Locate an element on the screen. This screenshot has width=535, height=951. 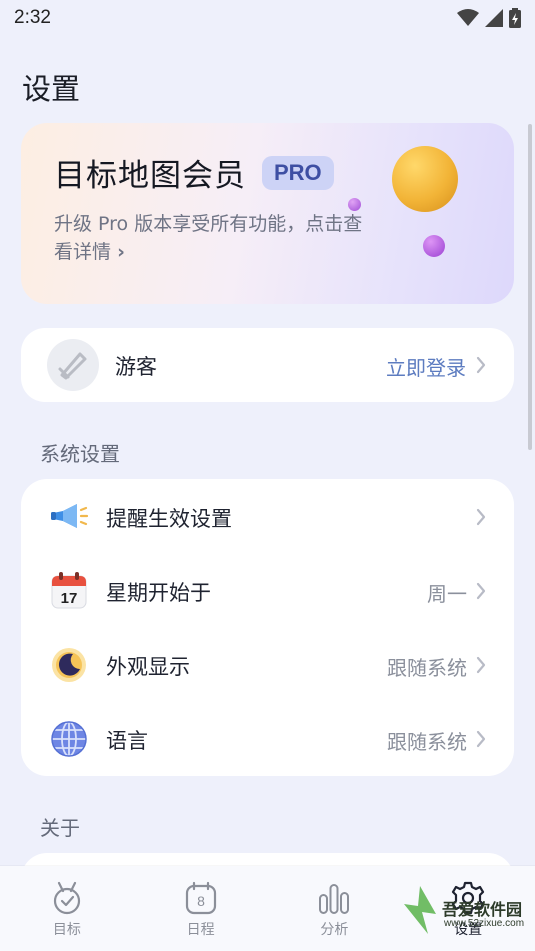
watermark-logo-icon is located at coordinates (420, 910).